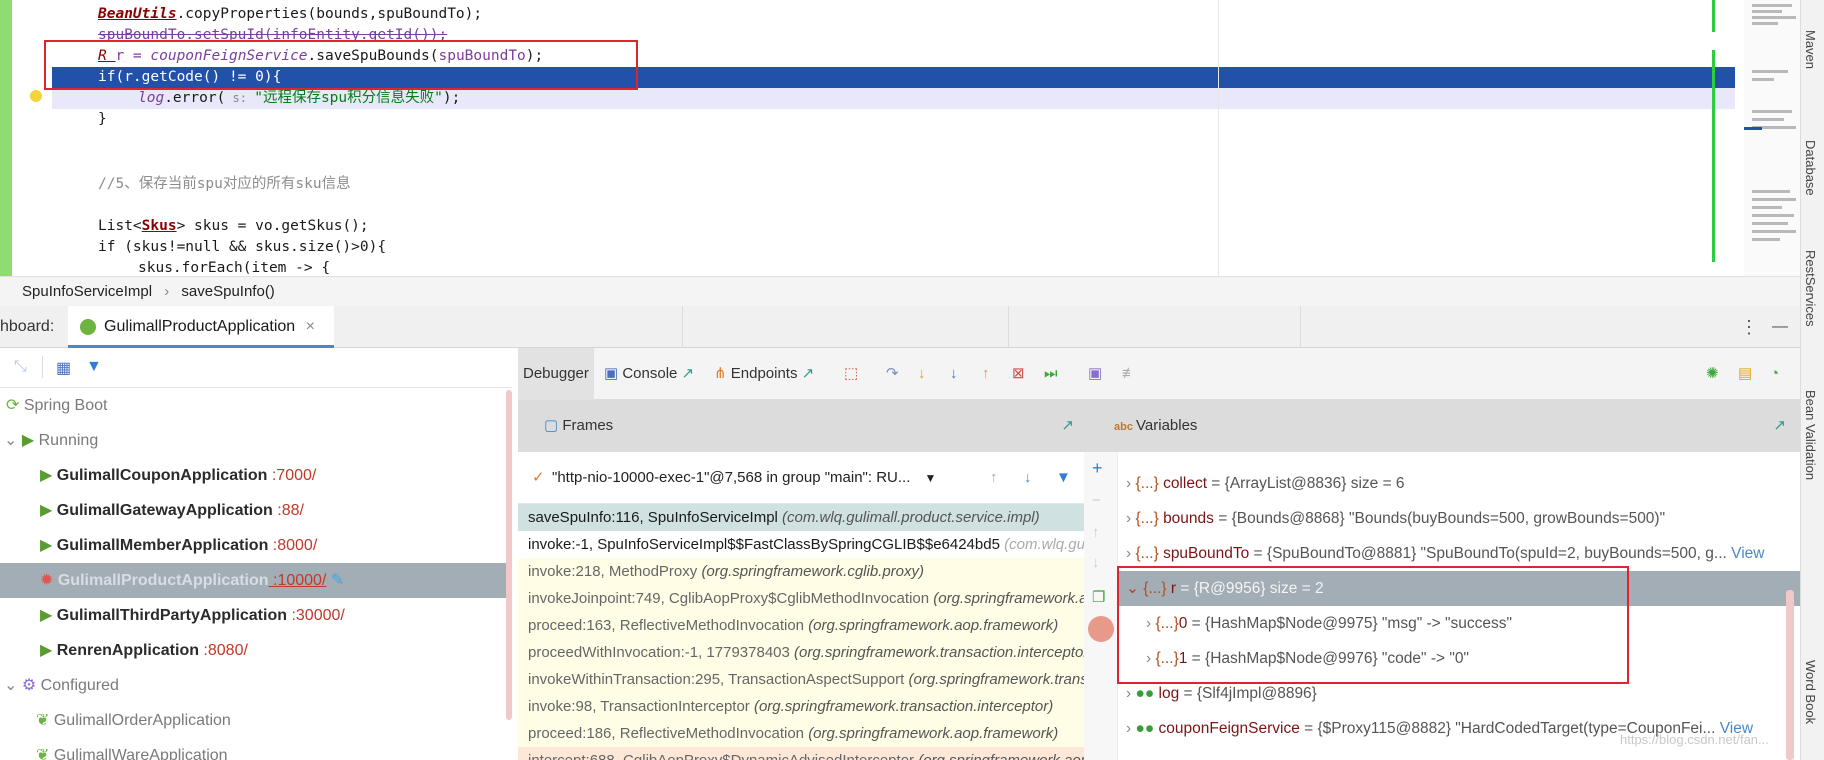  I want to click on copy-icon: ❐, so click(1098, 597).